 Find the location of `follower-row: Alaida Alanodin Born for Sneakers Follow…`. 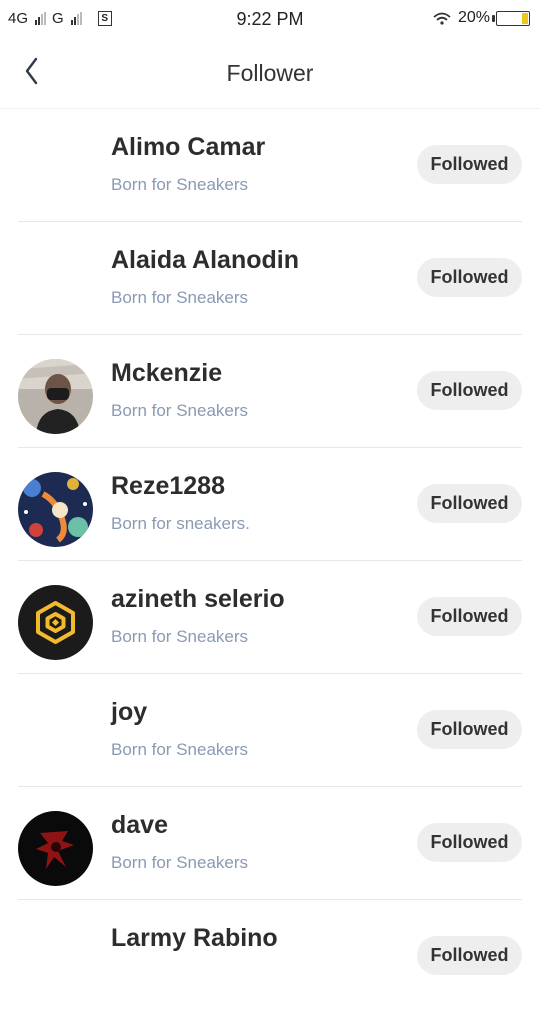

follower-row: Alaida Alanodin Born for Sneakers Follow… is located at coordinates (270, 278).